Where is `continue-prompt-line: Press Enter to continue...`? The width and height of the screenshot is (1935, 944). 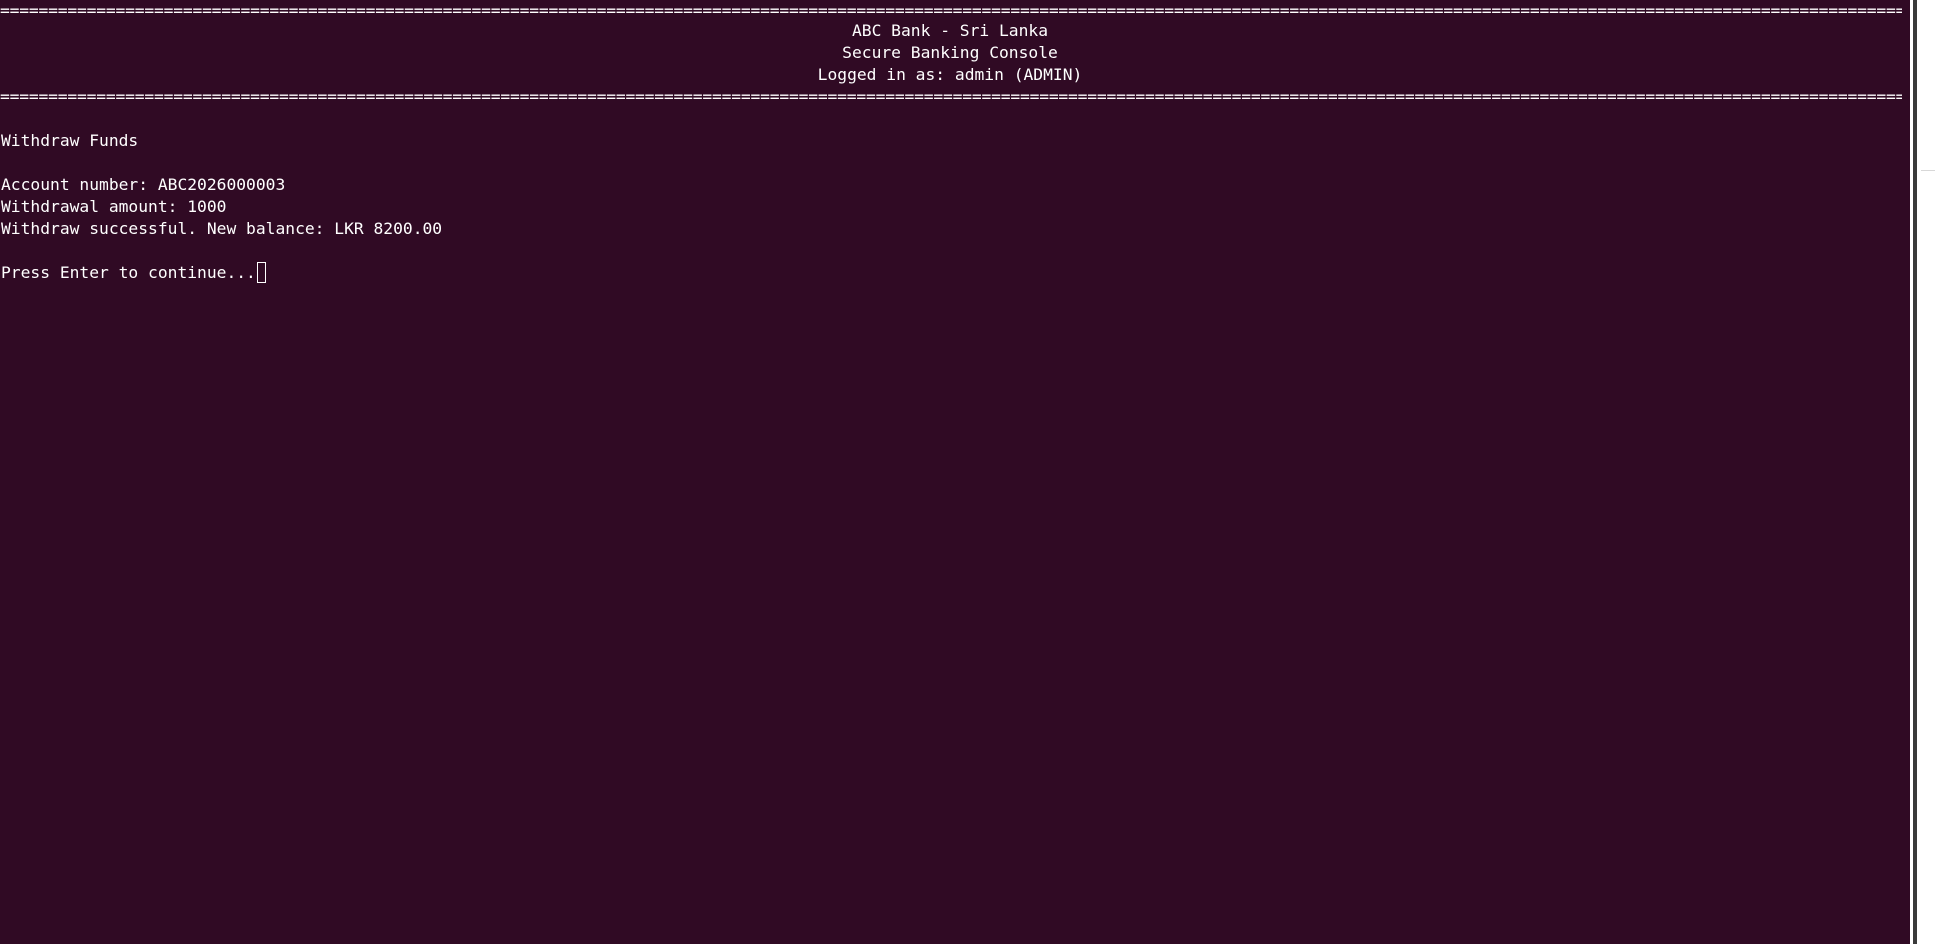 continue-prompt-line: Press Enter to continue... is located at coordinates (133, 273).